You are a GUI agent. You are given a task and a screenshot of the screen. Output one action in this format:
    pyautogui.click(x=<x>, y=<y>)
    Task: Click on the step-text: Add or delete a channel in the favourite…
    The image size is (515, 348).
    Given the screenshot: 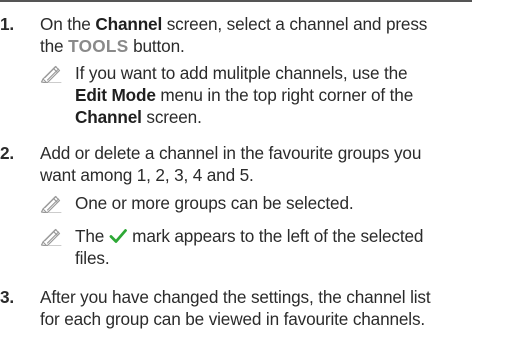 What is the action you would take?
    pyautogui.click(x=277, y=164)
    